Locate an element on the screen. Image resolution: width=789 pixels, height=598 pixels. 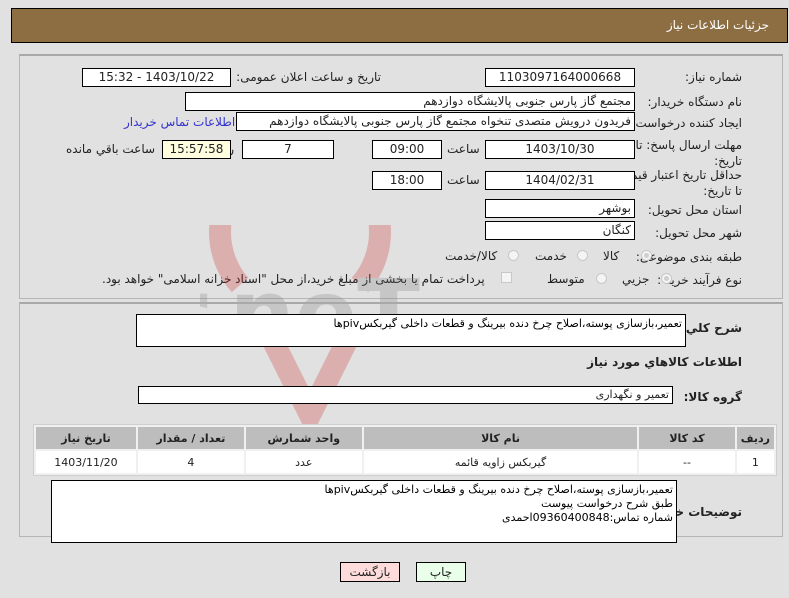
cell-unit: عدد is located at coordinates (303, 462).